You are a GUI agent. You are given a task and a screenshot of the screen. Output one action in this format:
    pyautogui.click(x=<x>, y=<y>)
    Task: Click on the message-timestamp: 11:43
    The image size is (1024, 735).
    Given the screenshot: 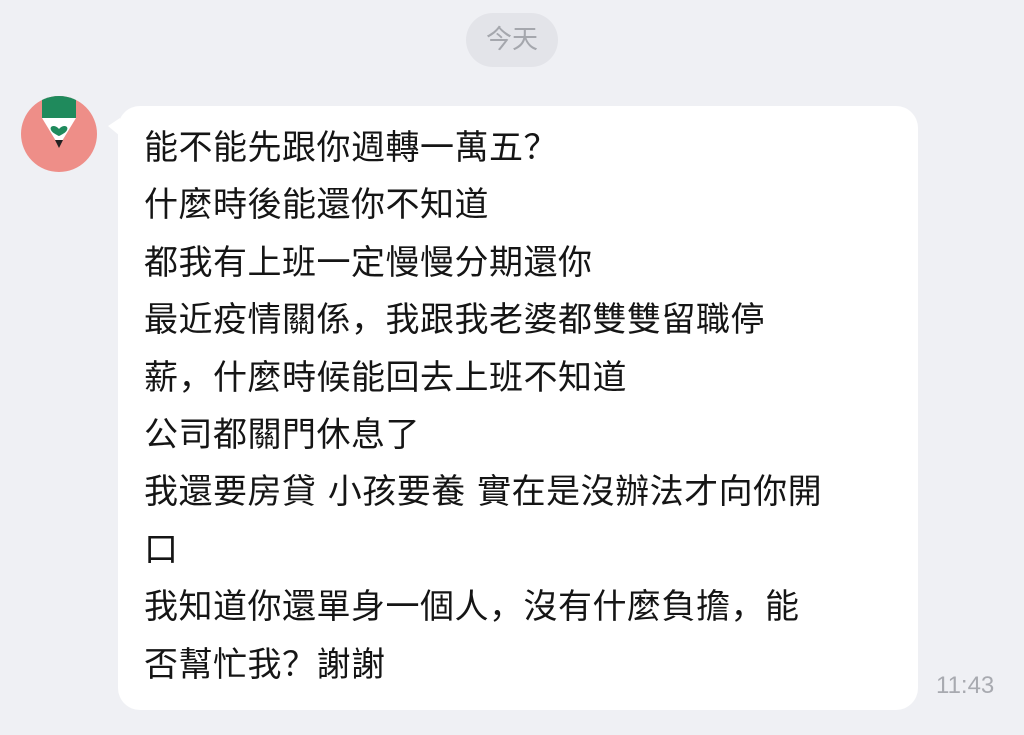 What is the action you would take?
    pyautogui.click(x=965, y=685)
    